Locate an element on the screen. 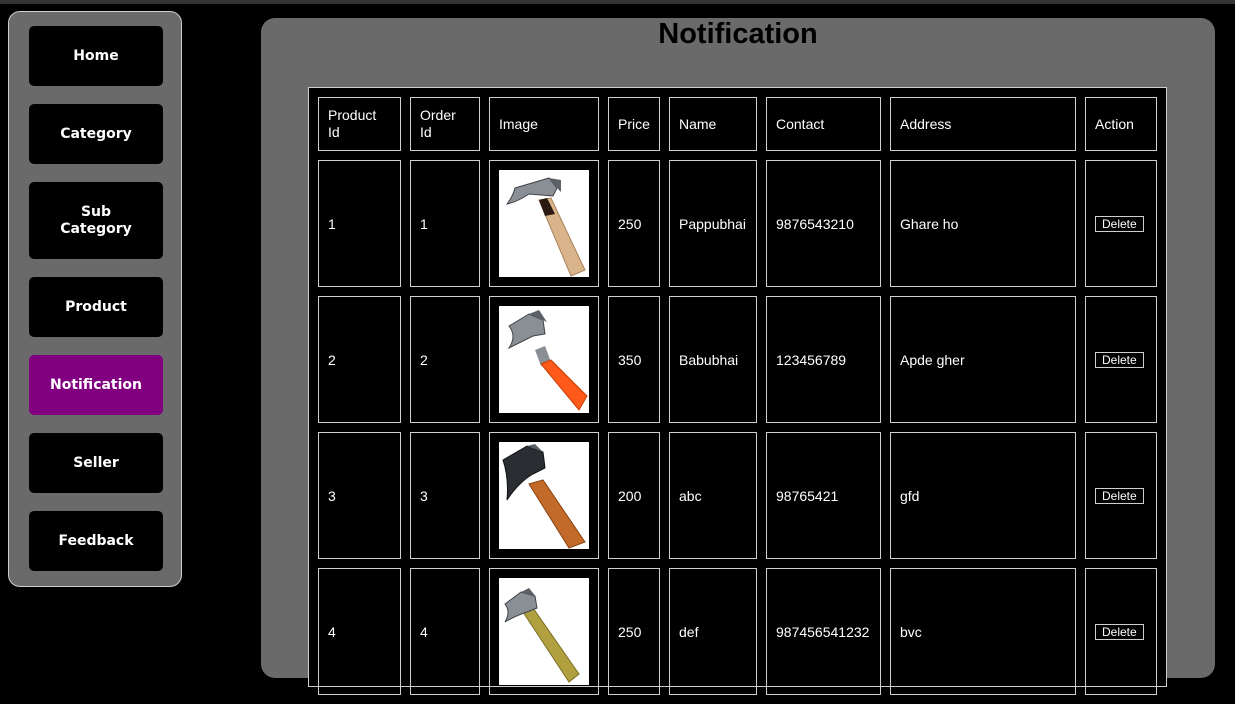 The image size is (1235, 704). cell-product-id: 2 is located at coordinates (359, 359).